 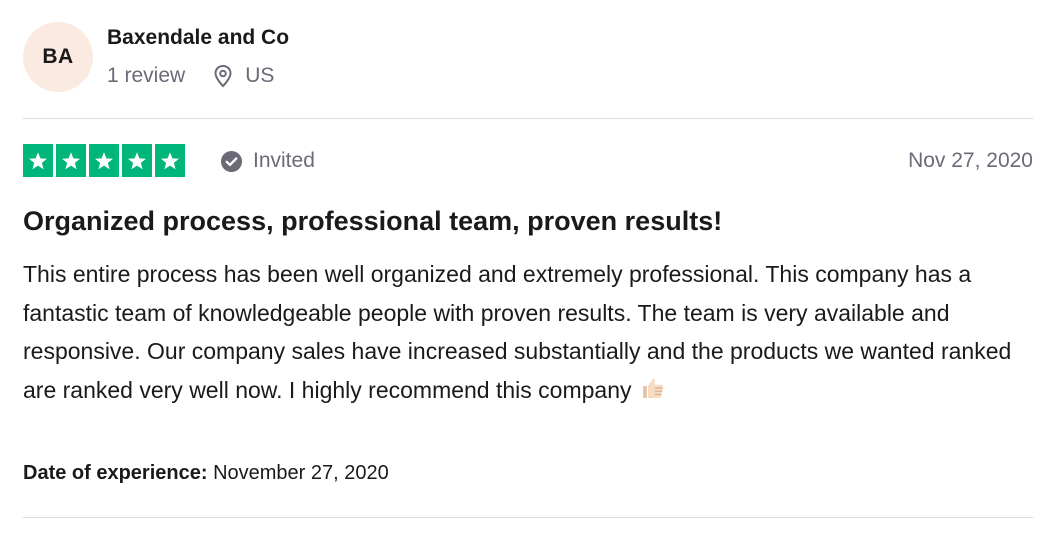 What do you see at coordinates (970, 160) in the screenshot?
I see `review-date: Nov 27, 2020` at bounding box center [970, 160].